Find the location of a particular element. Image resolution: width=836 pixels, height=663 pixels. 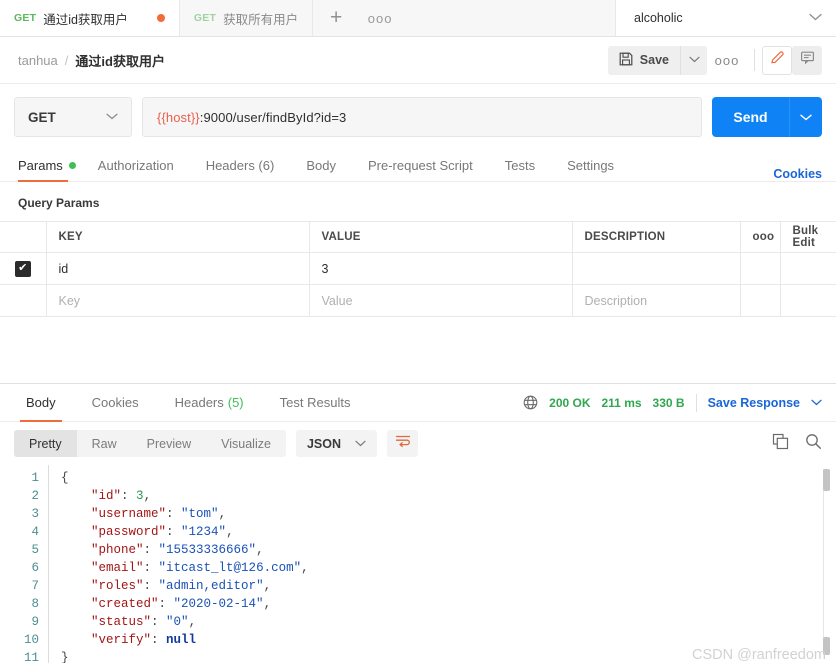

code-token: "id" is located at coordinates (106, 496).